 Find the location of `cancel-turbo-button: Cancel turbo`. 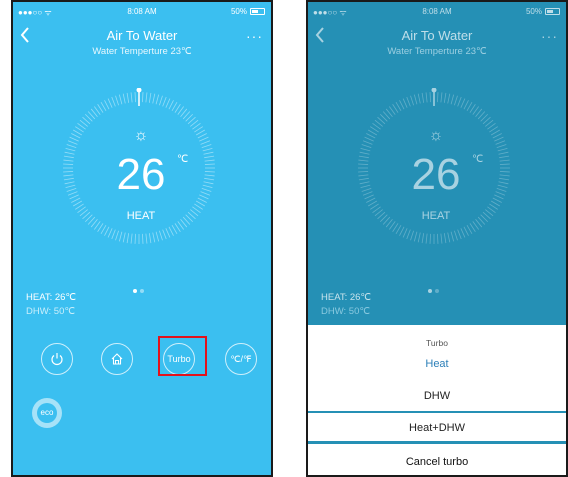

cancel-turbo-button: Cancel turbo is located at coordinates (437, 462).